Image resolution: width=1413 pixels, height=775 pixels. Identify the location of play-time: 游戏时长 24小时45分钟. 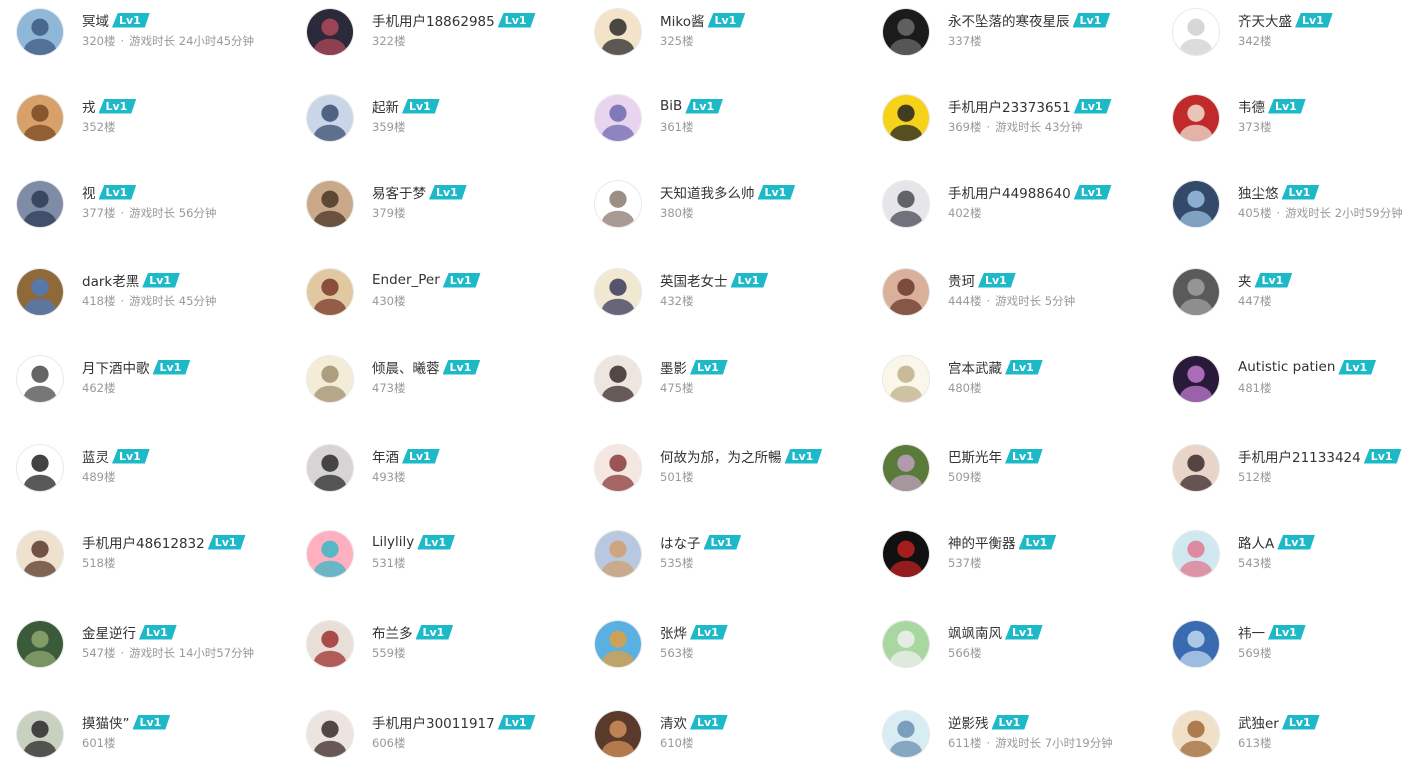
(192, 41).